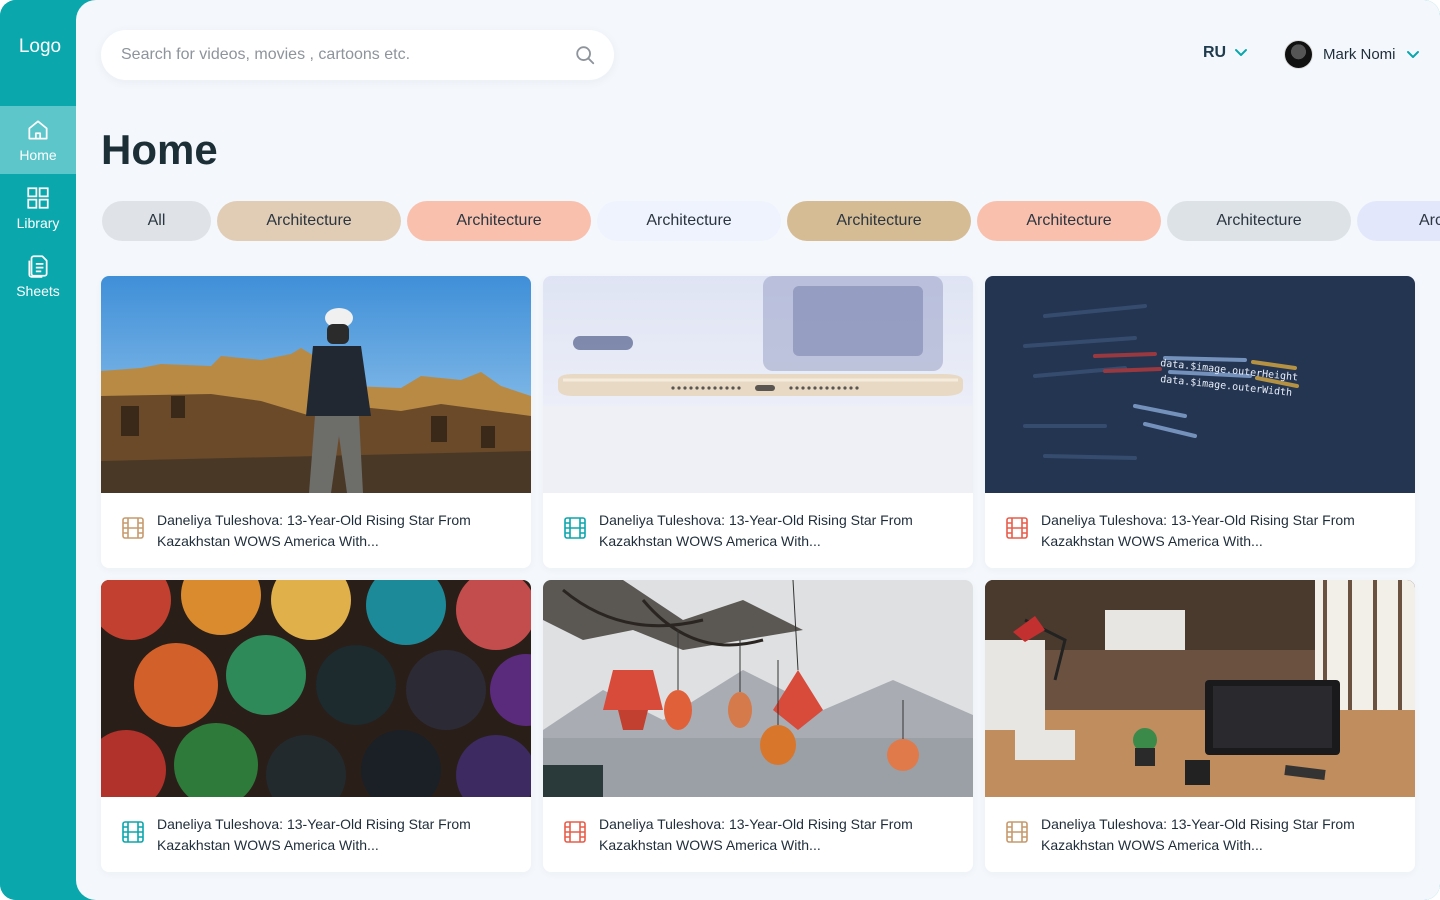  Describe the element at coordinates (1215, 52) in the screenshot. I see `language-label: RU` at that location.